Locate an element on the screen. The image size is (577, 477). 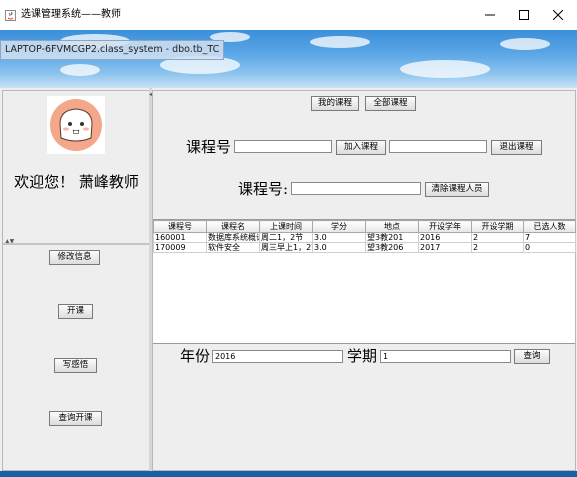
table-cell: 2017 is located at coordinates (445, 247).